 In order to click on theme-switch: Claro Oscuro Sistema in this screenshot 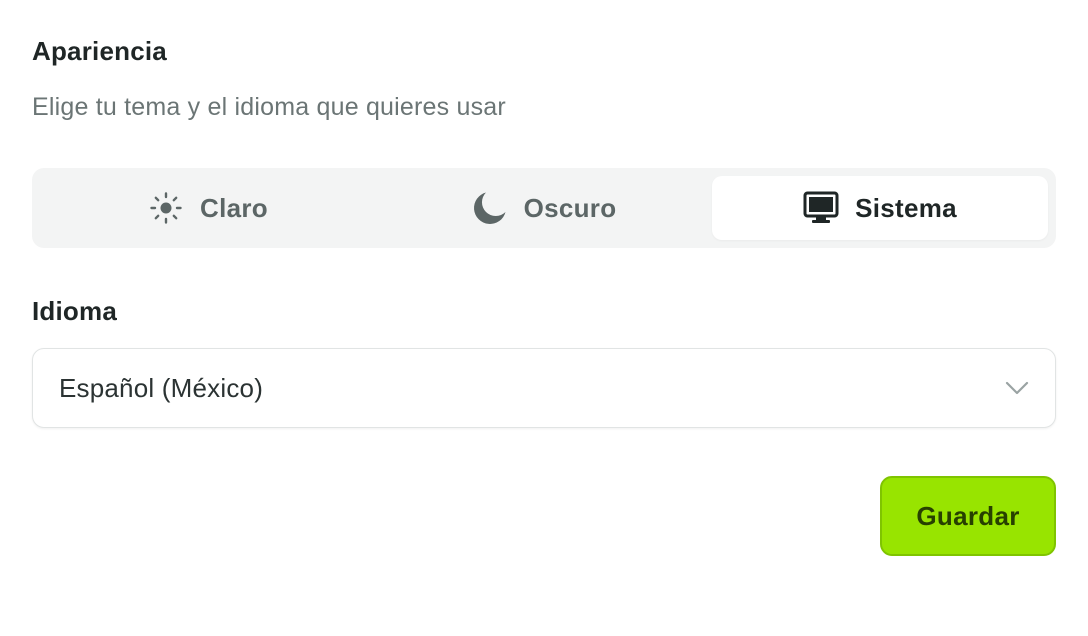, I will do `click(544, 208)`.